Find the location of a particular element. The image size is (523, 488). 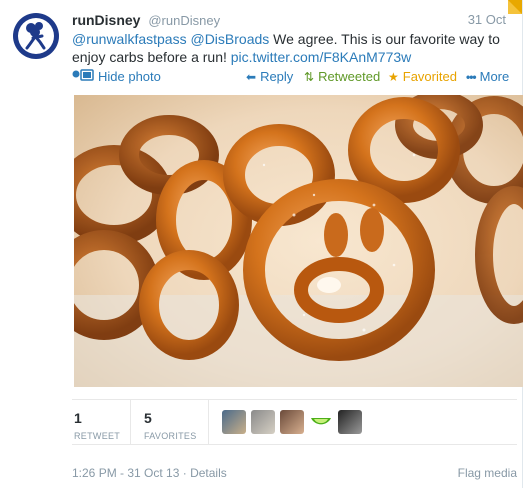

flag-media-link: Flag media is located at coordinates (487, 473).